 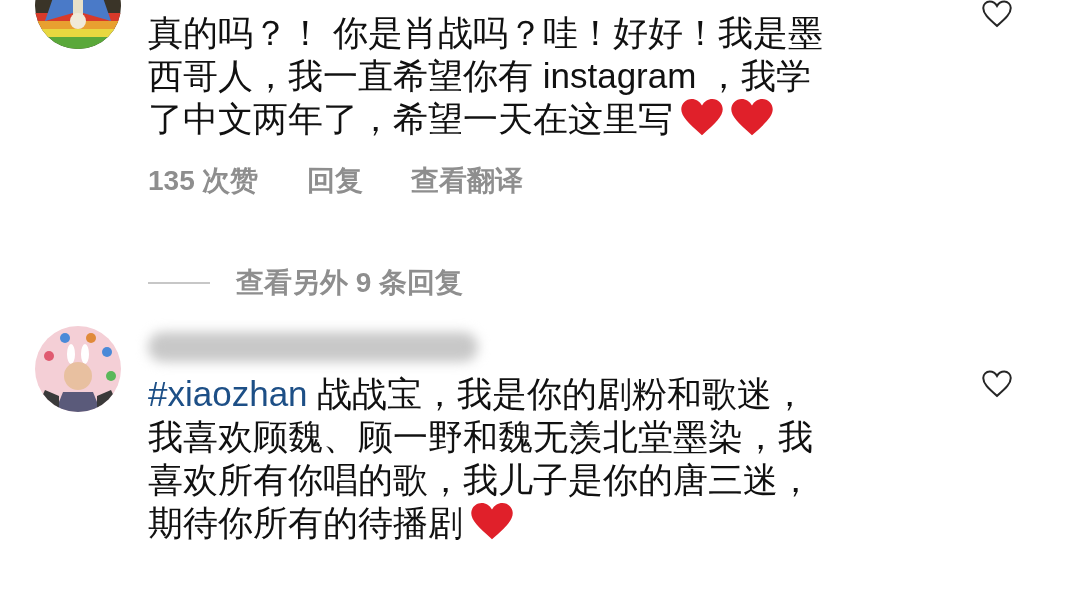 I want to click on like-count: 135 次赞, so click(x=203, y=181).